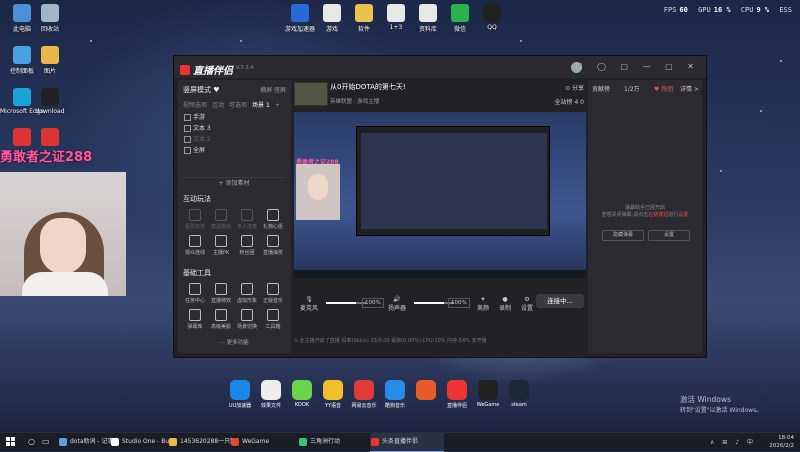  I want to click on tool-item-label: 直播特效, so click(220, 301).